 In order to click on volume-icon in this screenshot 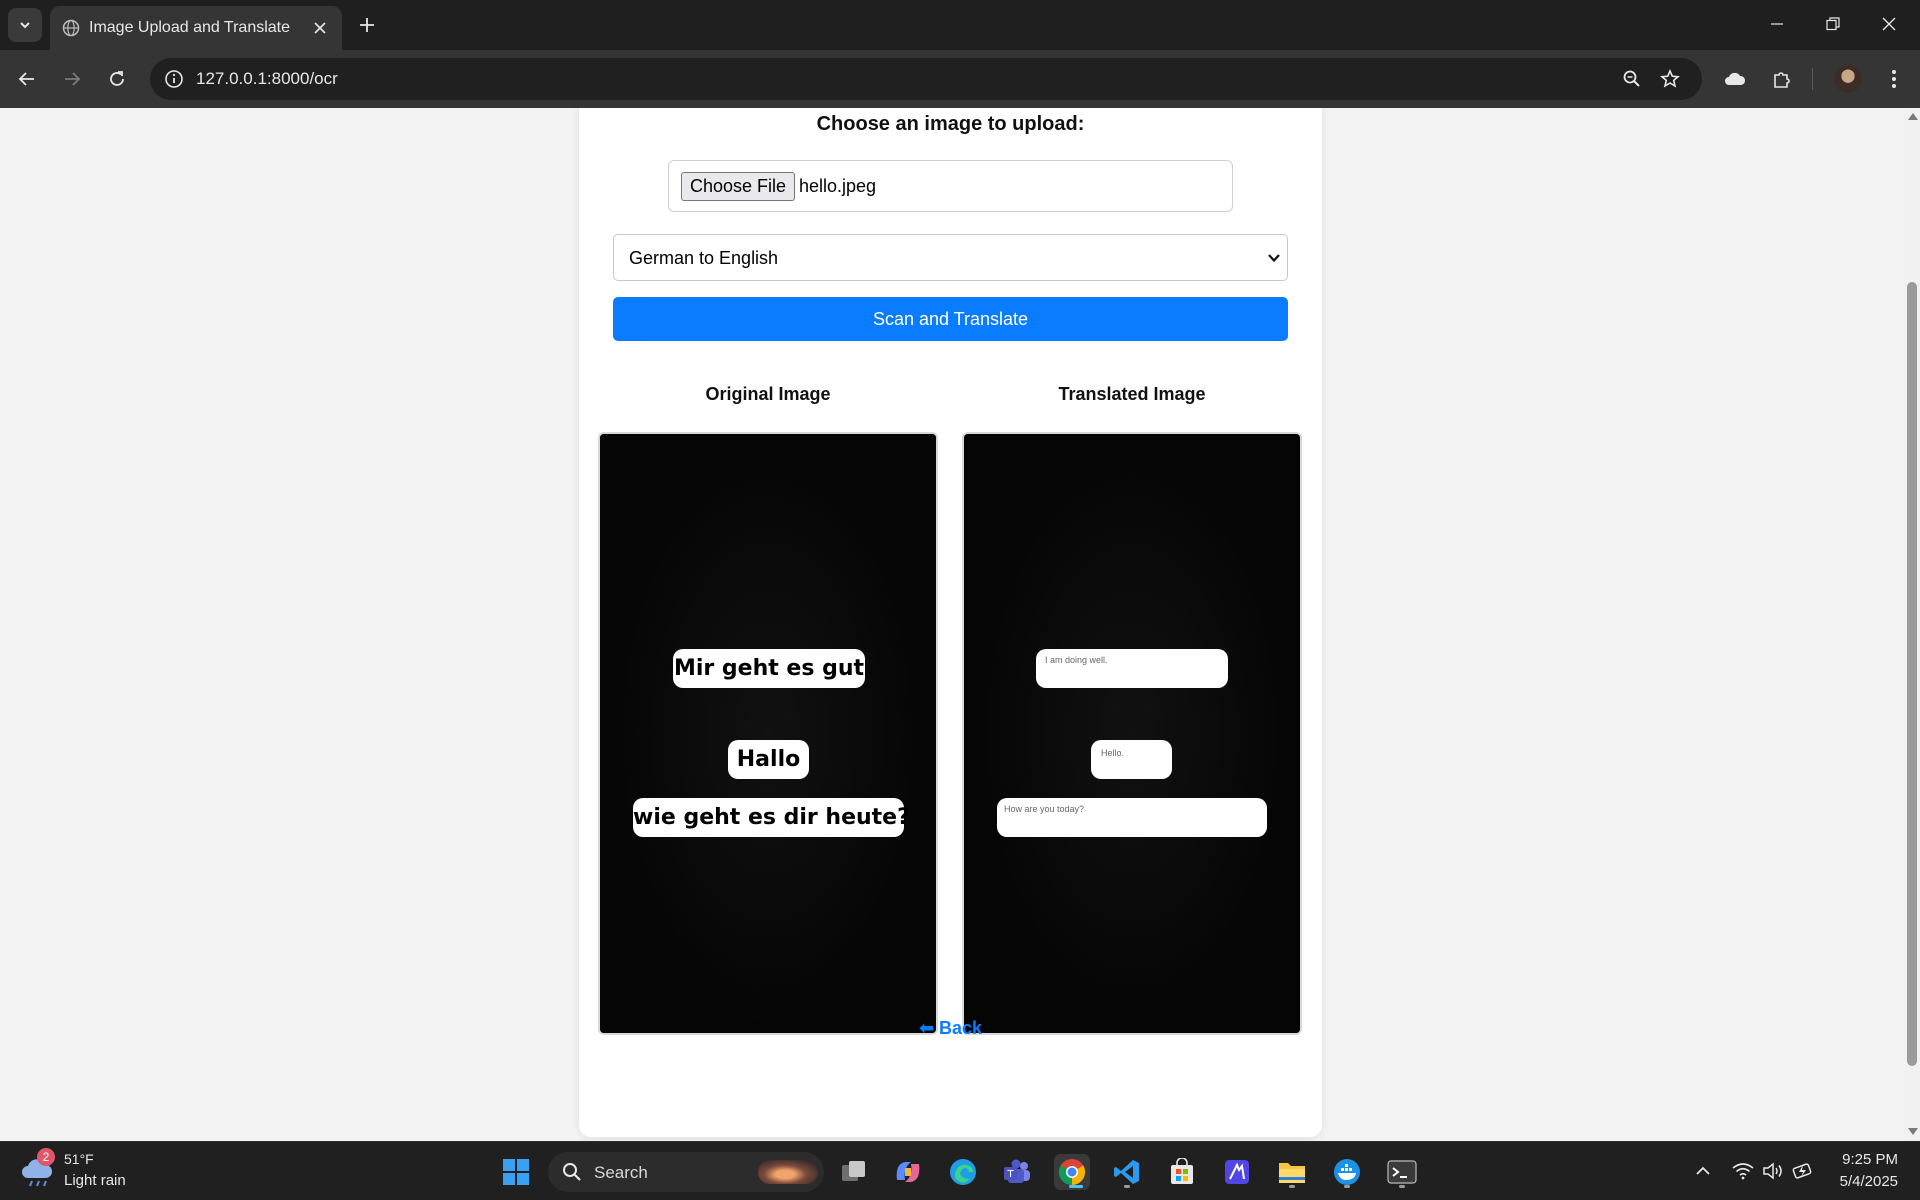, I will do `click(1772, 1171)`.